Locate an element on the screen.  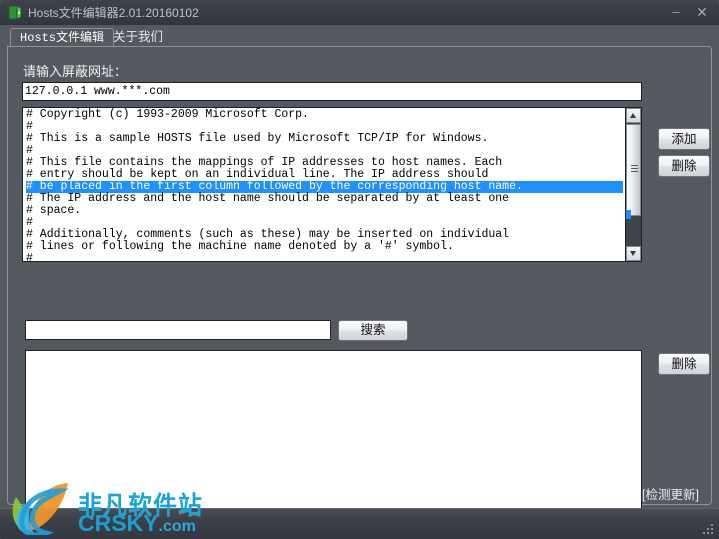
minimize-button: – is located at coordinates (676, 12).